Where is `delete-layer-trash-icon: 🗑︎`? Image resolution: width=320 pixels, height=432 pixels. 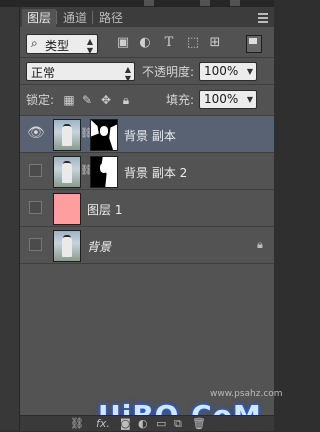 delete-layer-trash-icon: 🗑︎ is located at coordinates (199, 423).